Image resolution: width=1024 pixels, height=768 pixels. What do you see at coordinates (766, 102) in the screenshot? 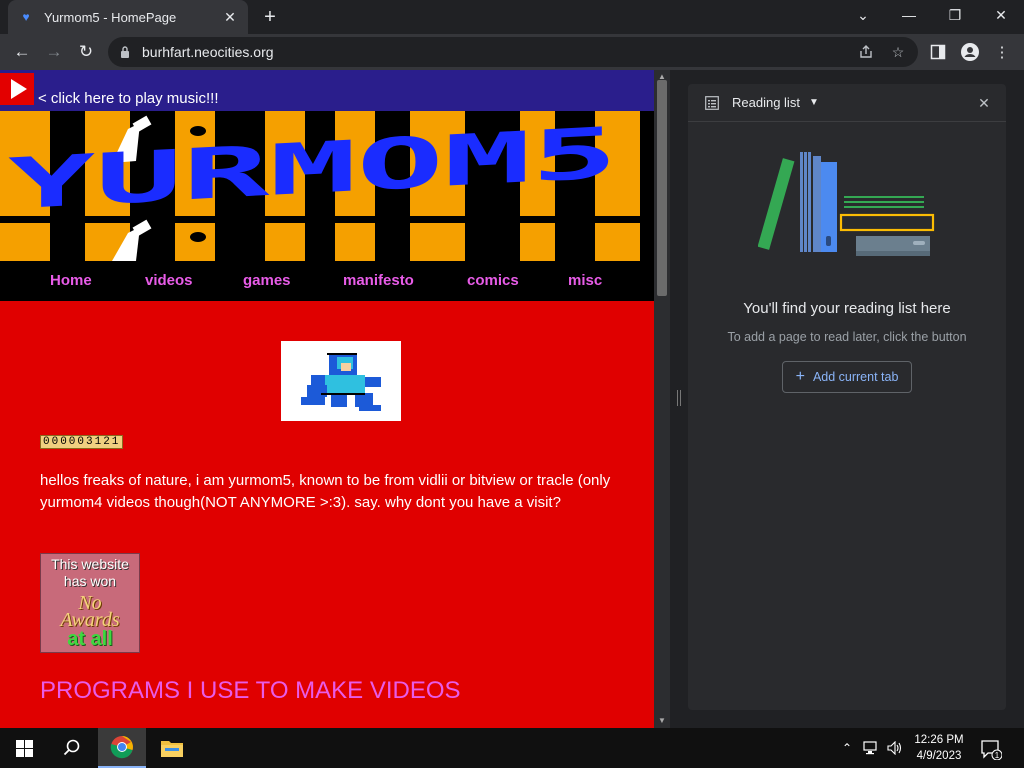
I see `reading-list-title: Reading list` at bounding box center [766, 102].